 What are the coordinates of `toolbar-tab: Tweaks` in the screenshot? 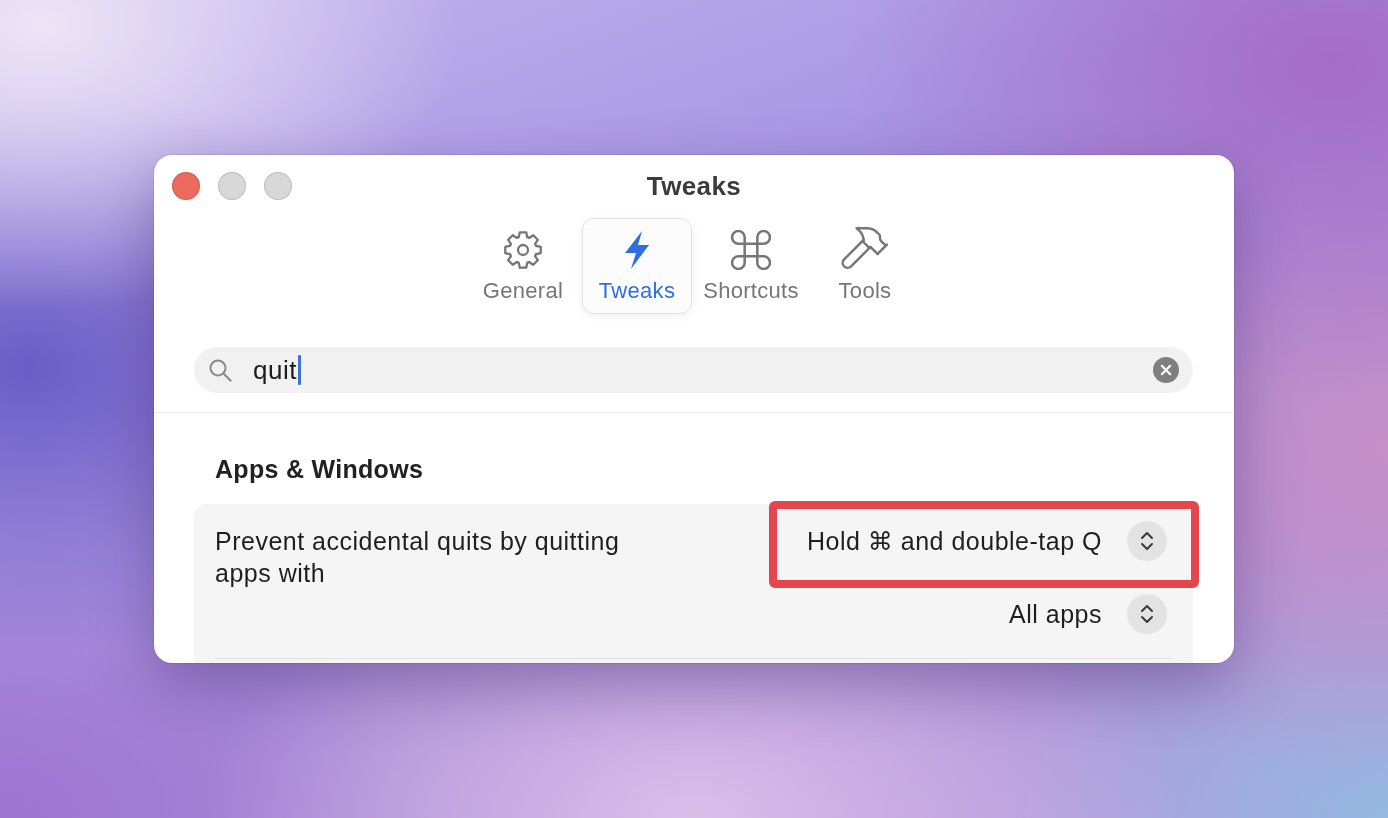 It's located at (637, 266).